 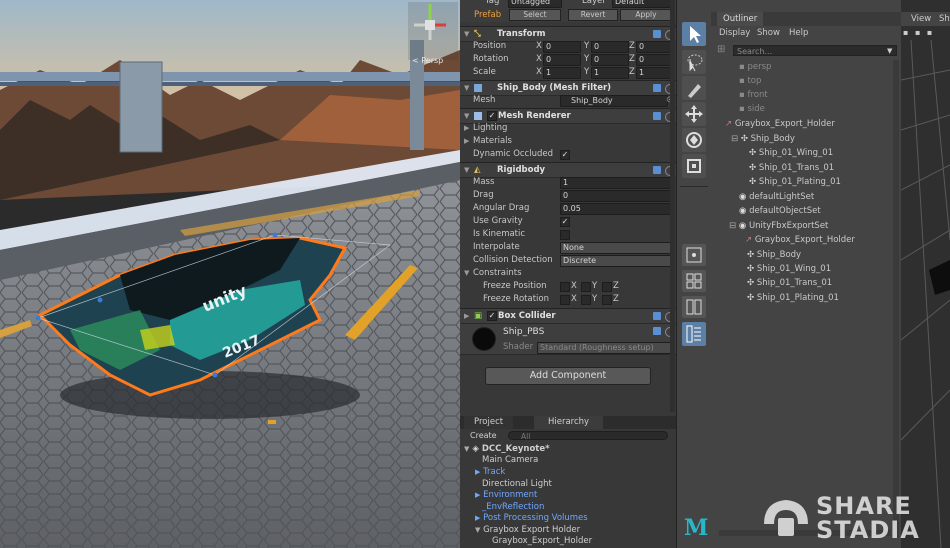 I want to click on outliner-item: ⊟ ✣ Ship_Body, so click(x=763, y=139).